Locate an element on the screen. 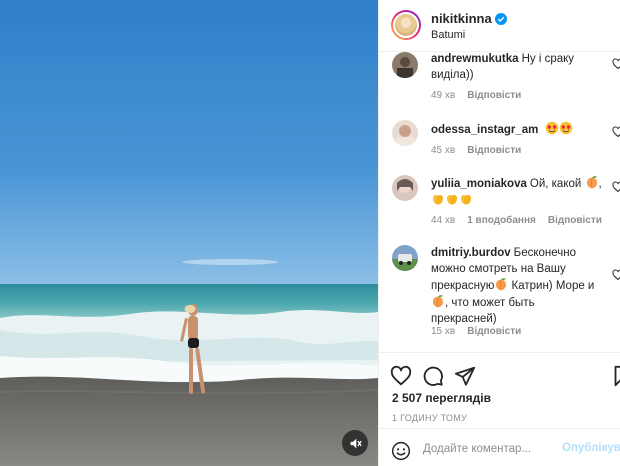 This screenshot has width=620, height=466. commenter-username: dmitriy.burdov is located at coordinates (471, 253).